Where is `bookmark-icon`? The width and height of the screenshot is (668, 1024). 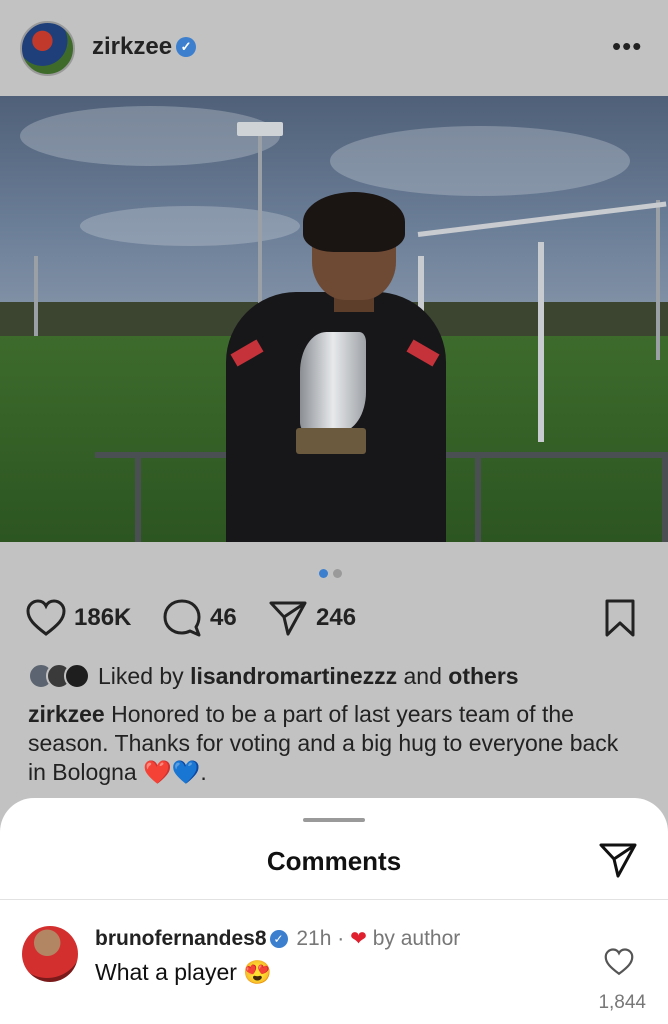
bookmark-icon is located at coordinates (620, 618).